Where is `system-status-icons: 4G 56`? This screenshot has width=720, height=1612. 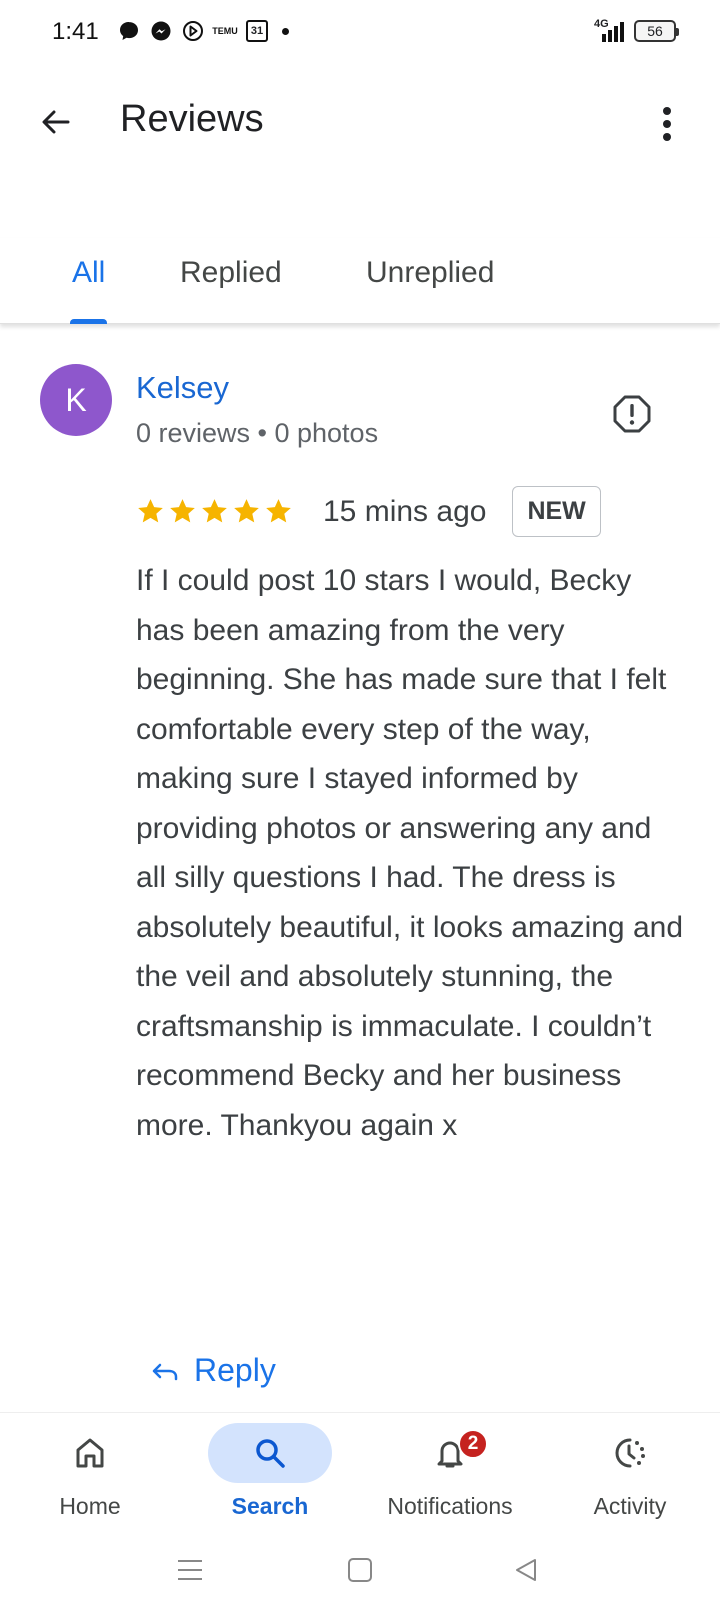
system-status-icons: 4G 56 is located at coordinates (636, 30).